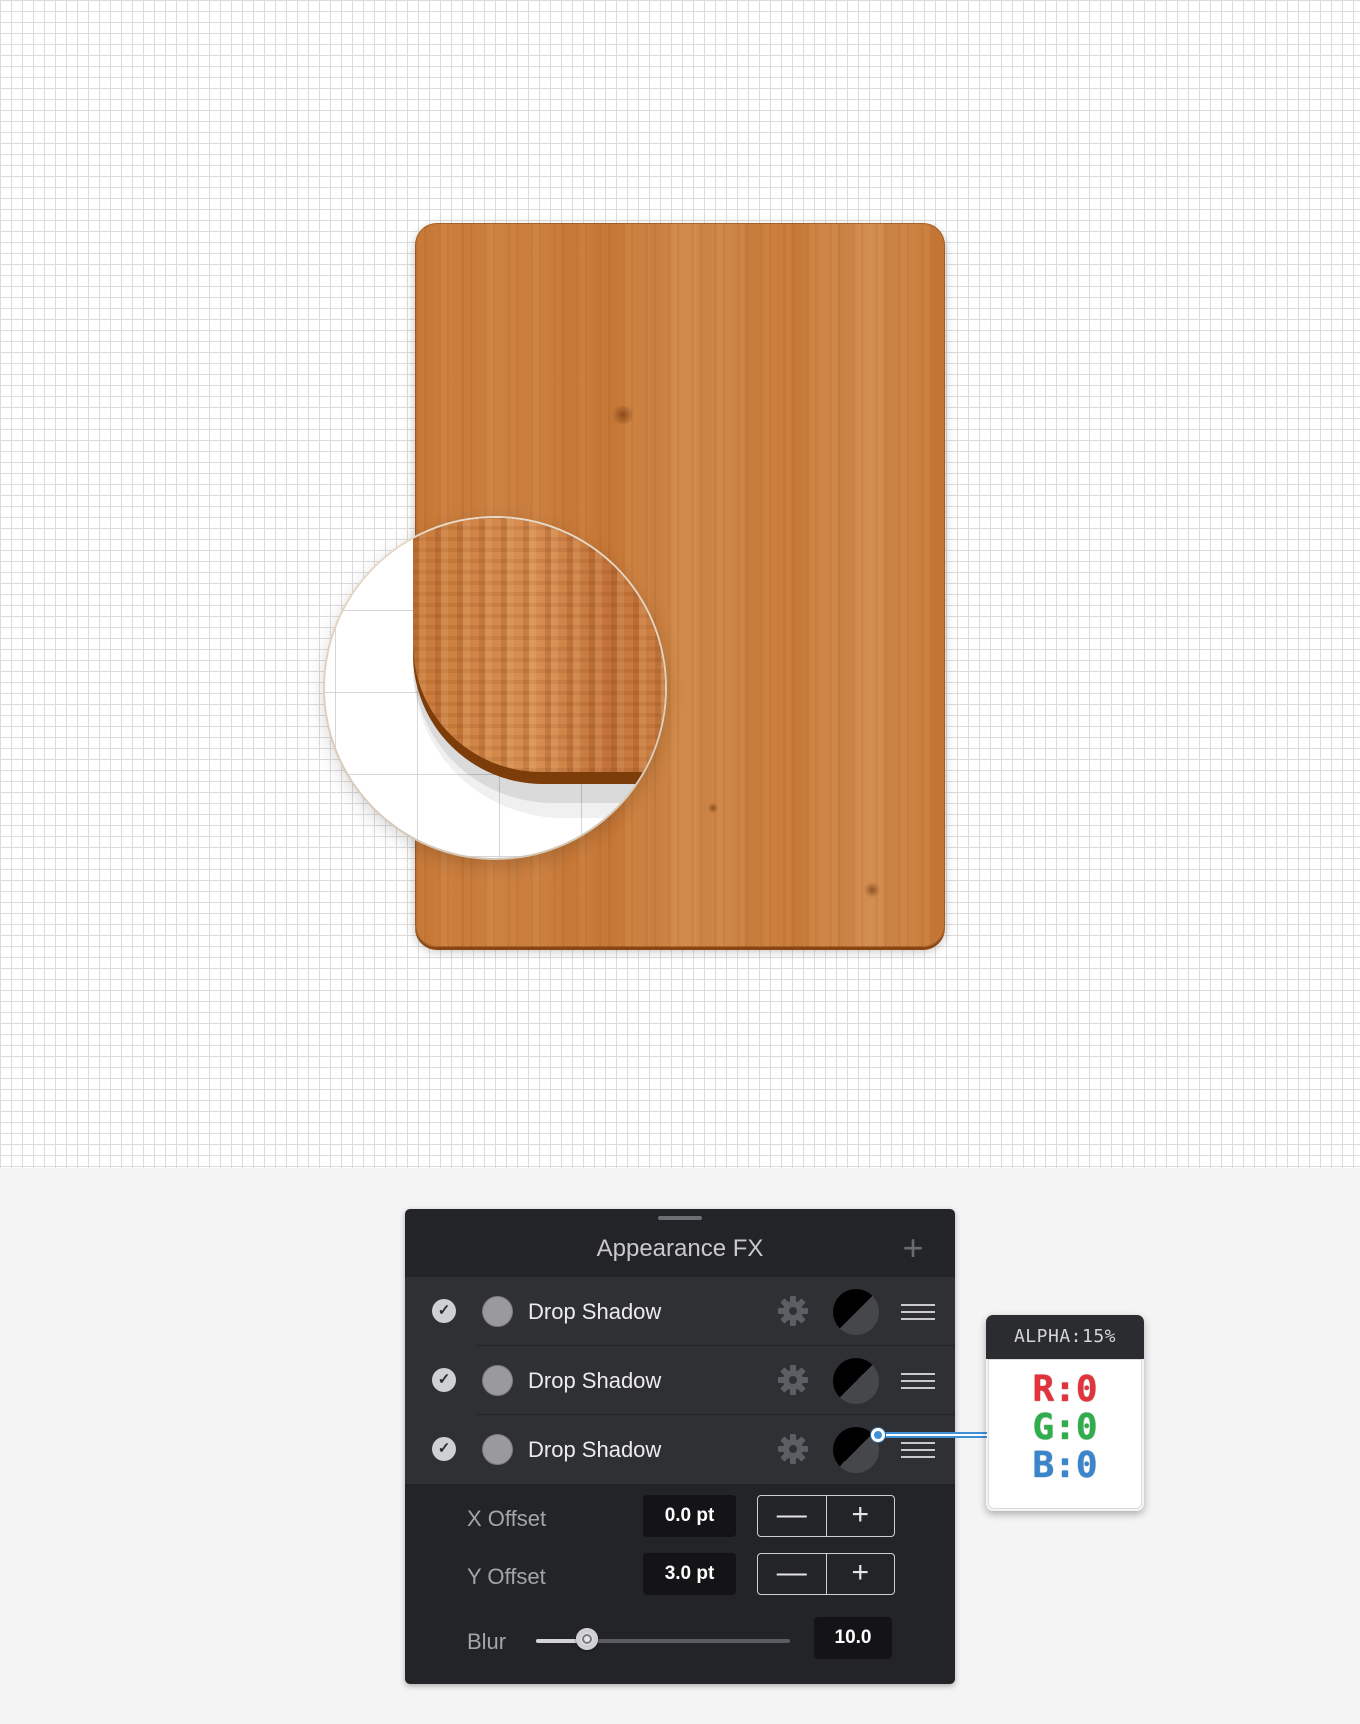  I want to click on green-value: G:0, so click(1065, 1427).